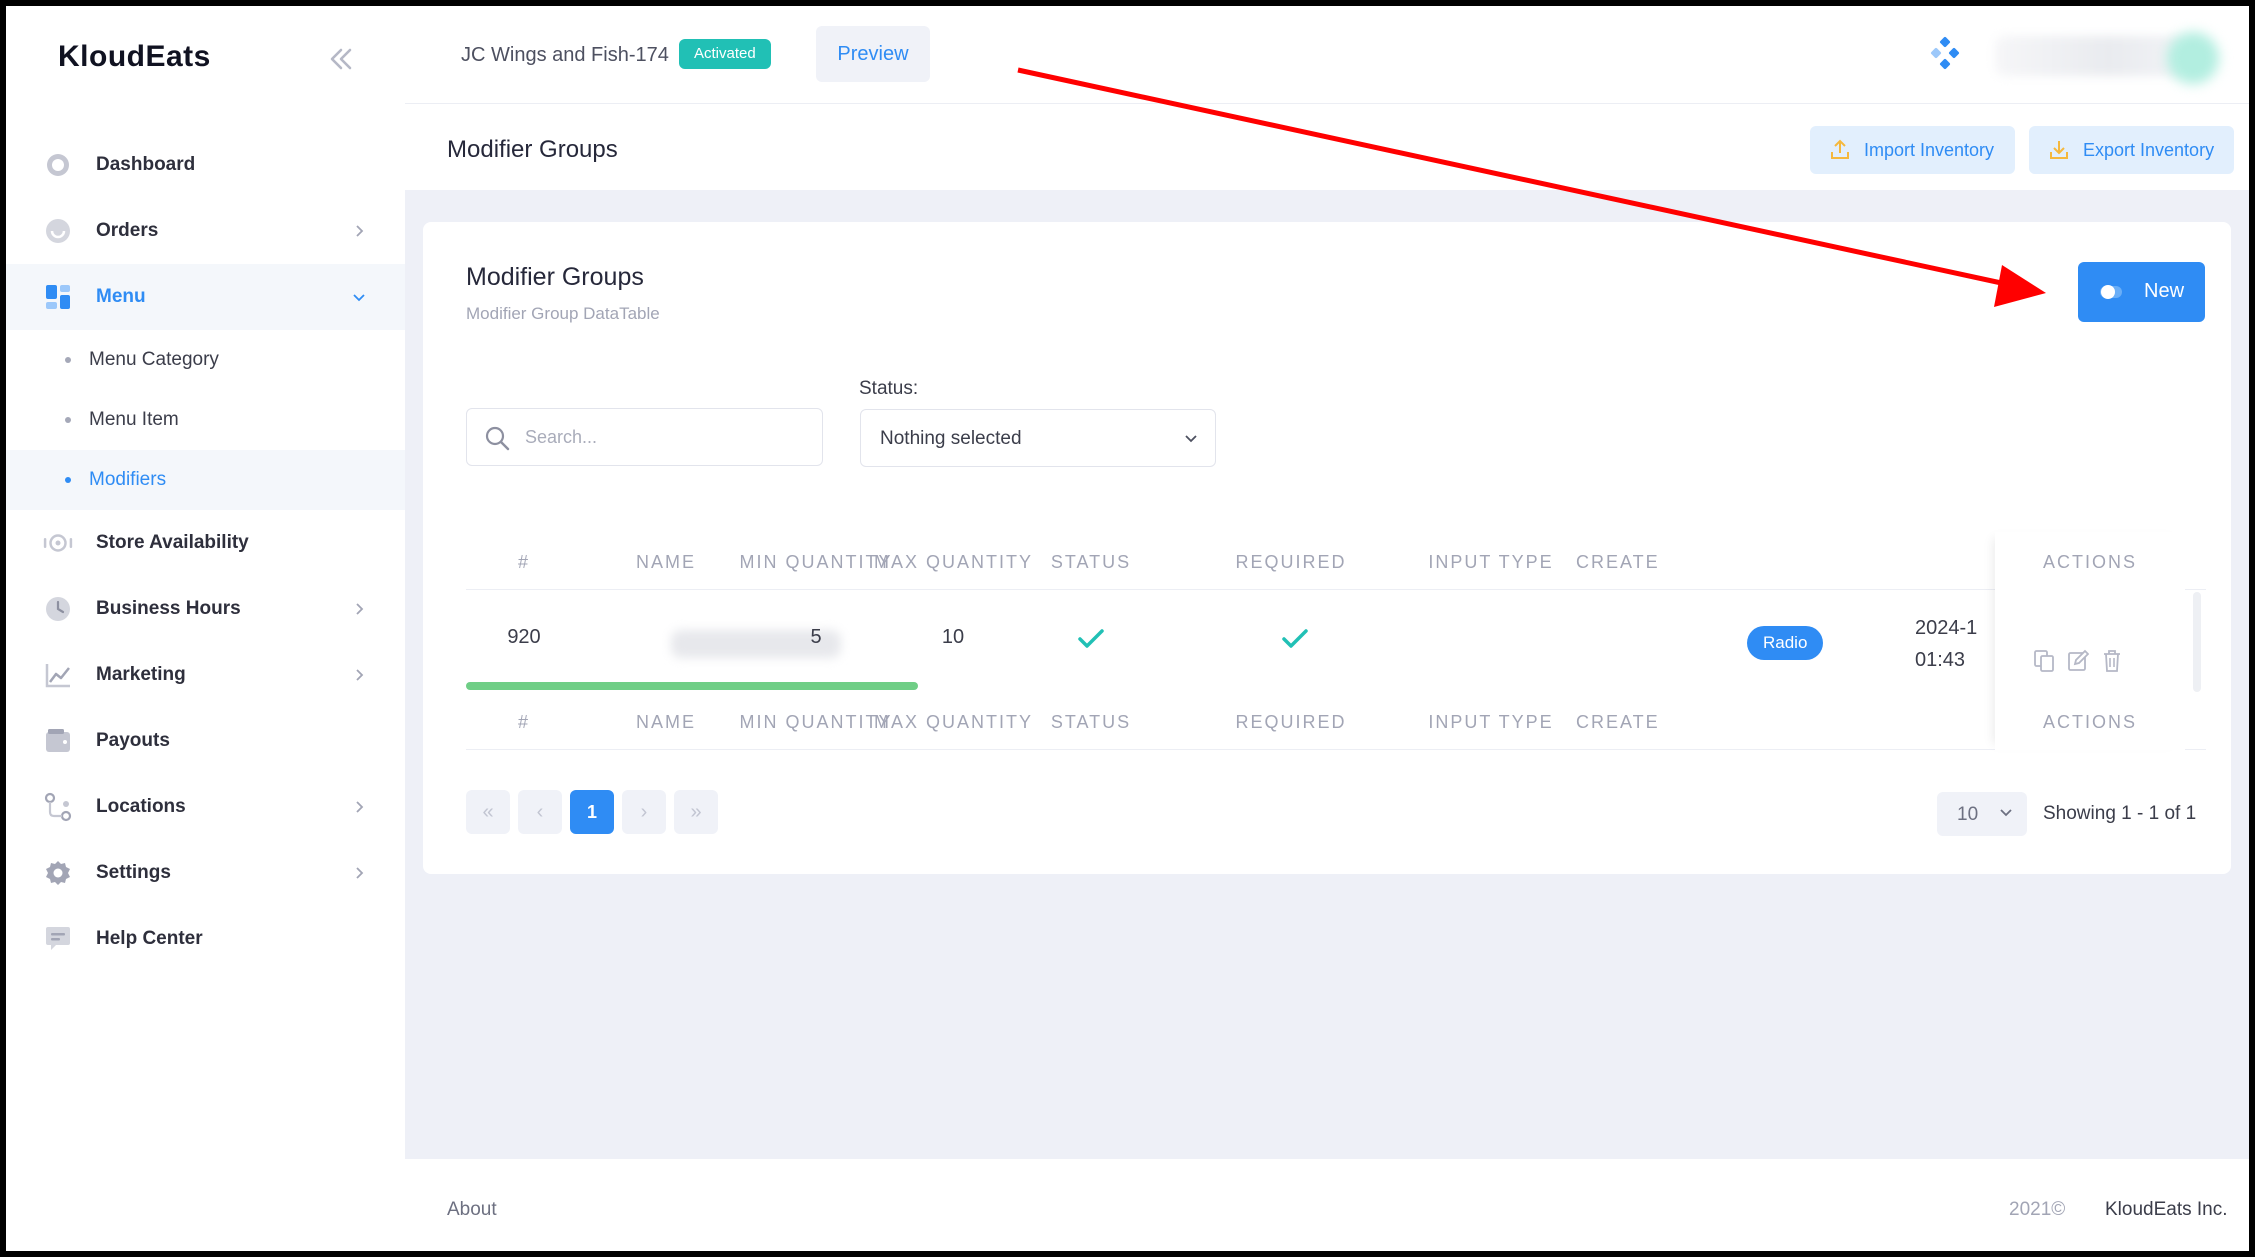 This screenshot has width=2255, height=1257. I want to click on search-input, so click(665, 437).